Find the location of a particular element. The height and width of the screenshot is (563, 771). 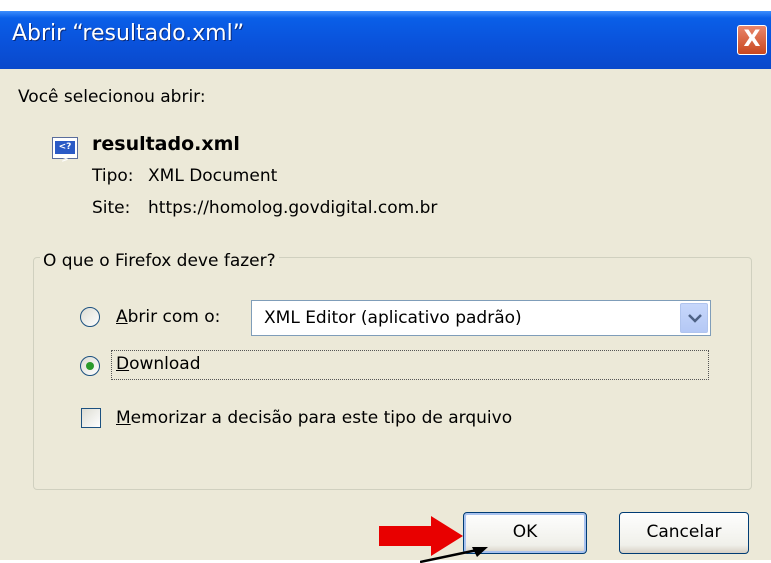

remember-accel: M is located at coordinates (123, 418).